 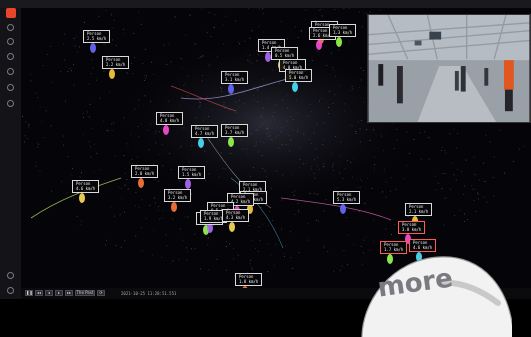 What do you see at coordinates (10, 290) in the screenshot?
I see `settings-icon` at bounding box center [10, 290].